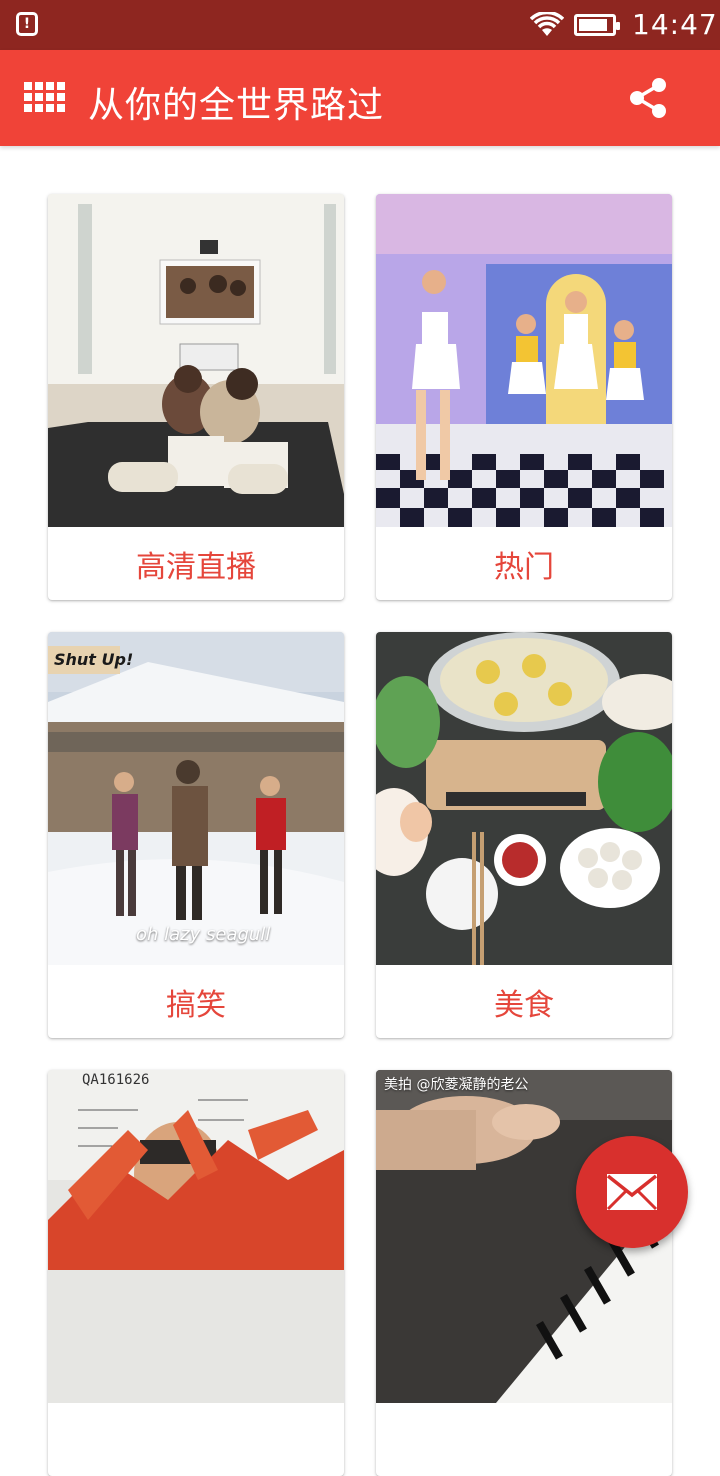 The height and width of the screenshot is (1476, 720). Describe the element at coordinates (456, 1085) in the screenshot. I see `overlay-caption: 美拍 @欣菱凝静的老公` at that location.